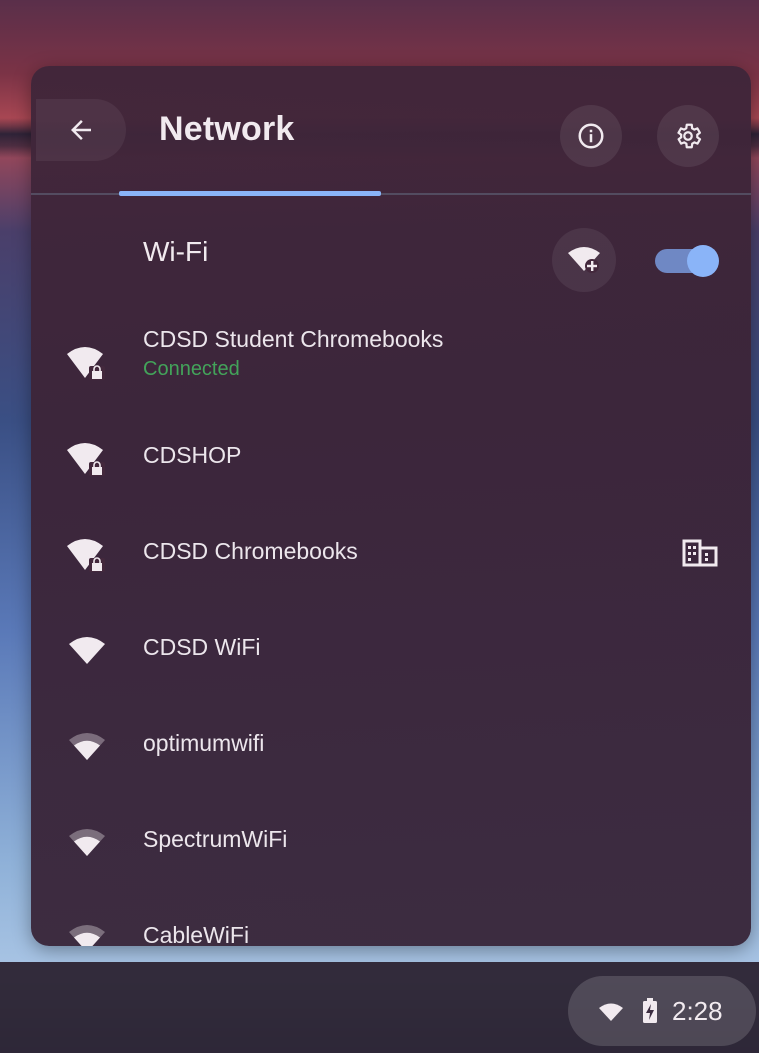 This screenshot has width=759, height=1053. I want to click on wifi-toggle-knob, so click(703, 261).